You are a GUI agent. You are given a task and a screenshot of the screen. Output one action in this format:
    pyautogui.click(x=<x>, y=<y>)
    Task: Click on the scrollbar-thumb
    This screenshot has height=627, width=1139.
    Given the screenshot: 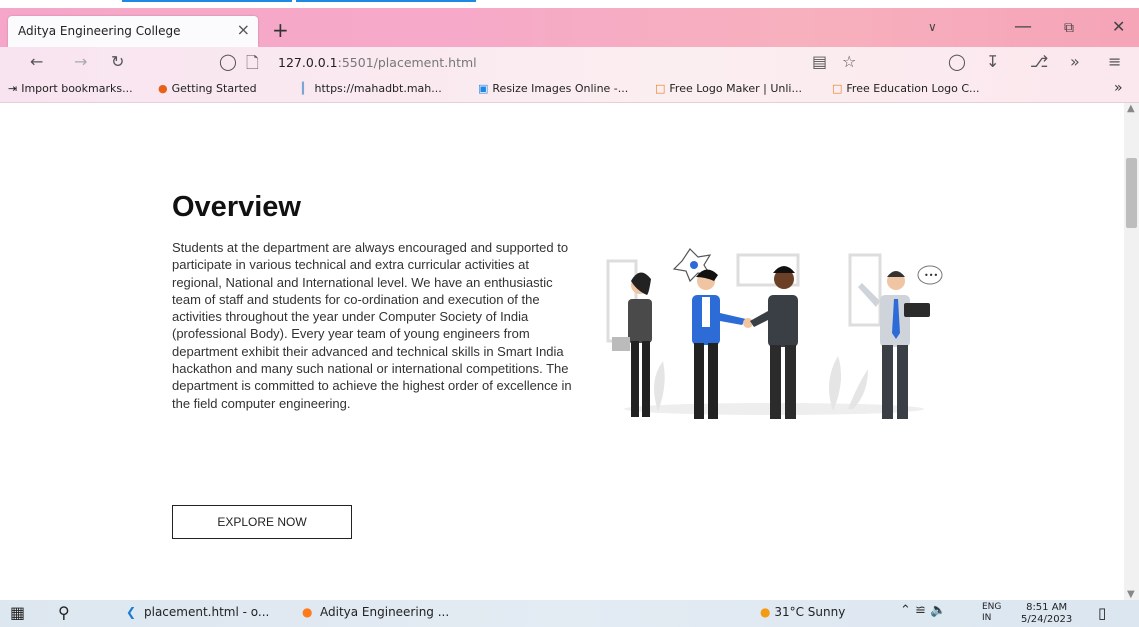 What is the action you would take?
    pyautogui.click(x=1131, y=193)
    